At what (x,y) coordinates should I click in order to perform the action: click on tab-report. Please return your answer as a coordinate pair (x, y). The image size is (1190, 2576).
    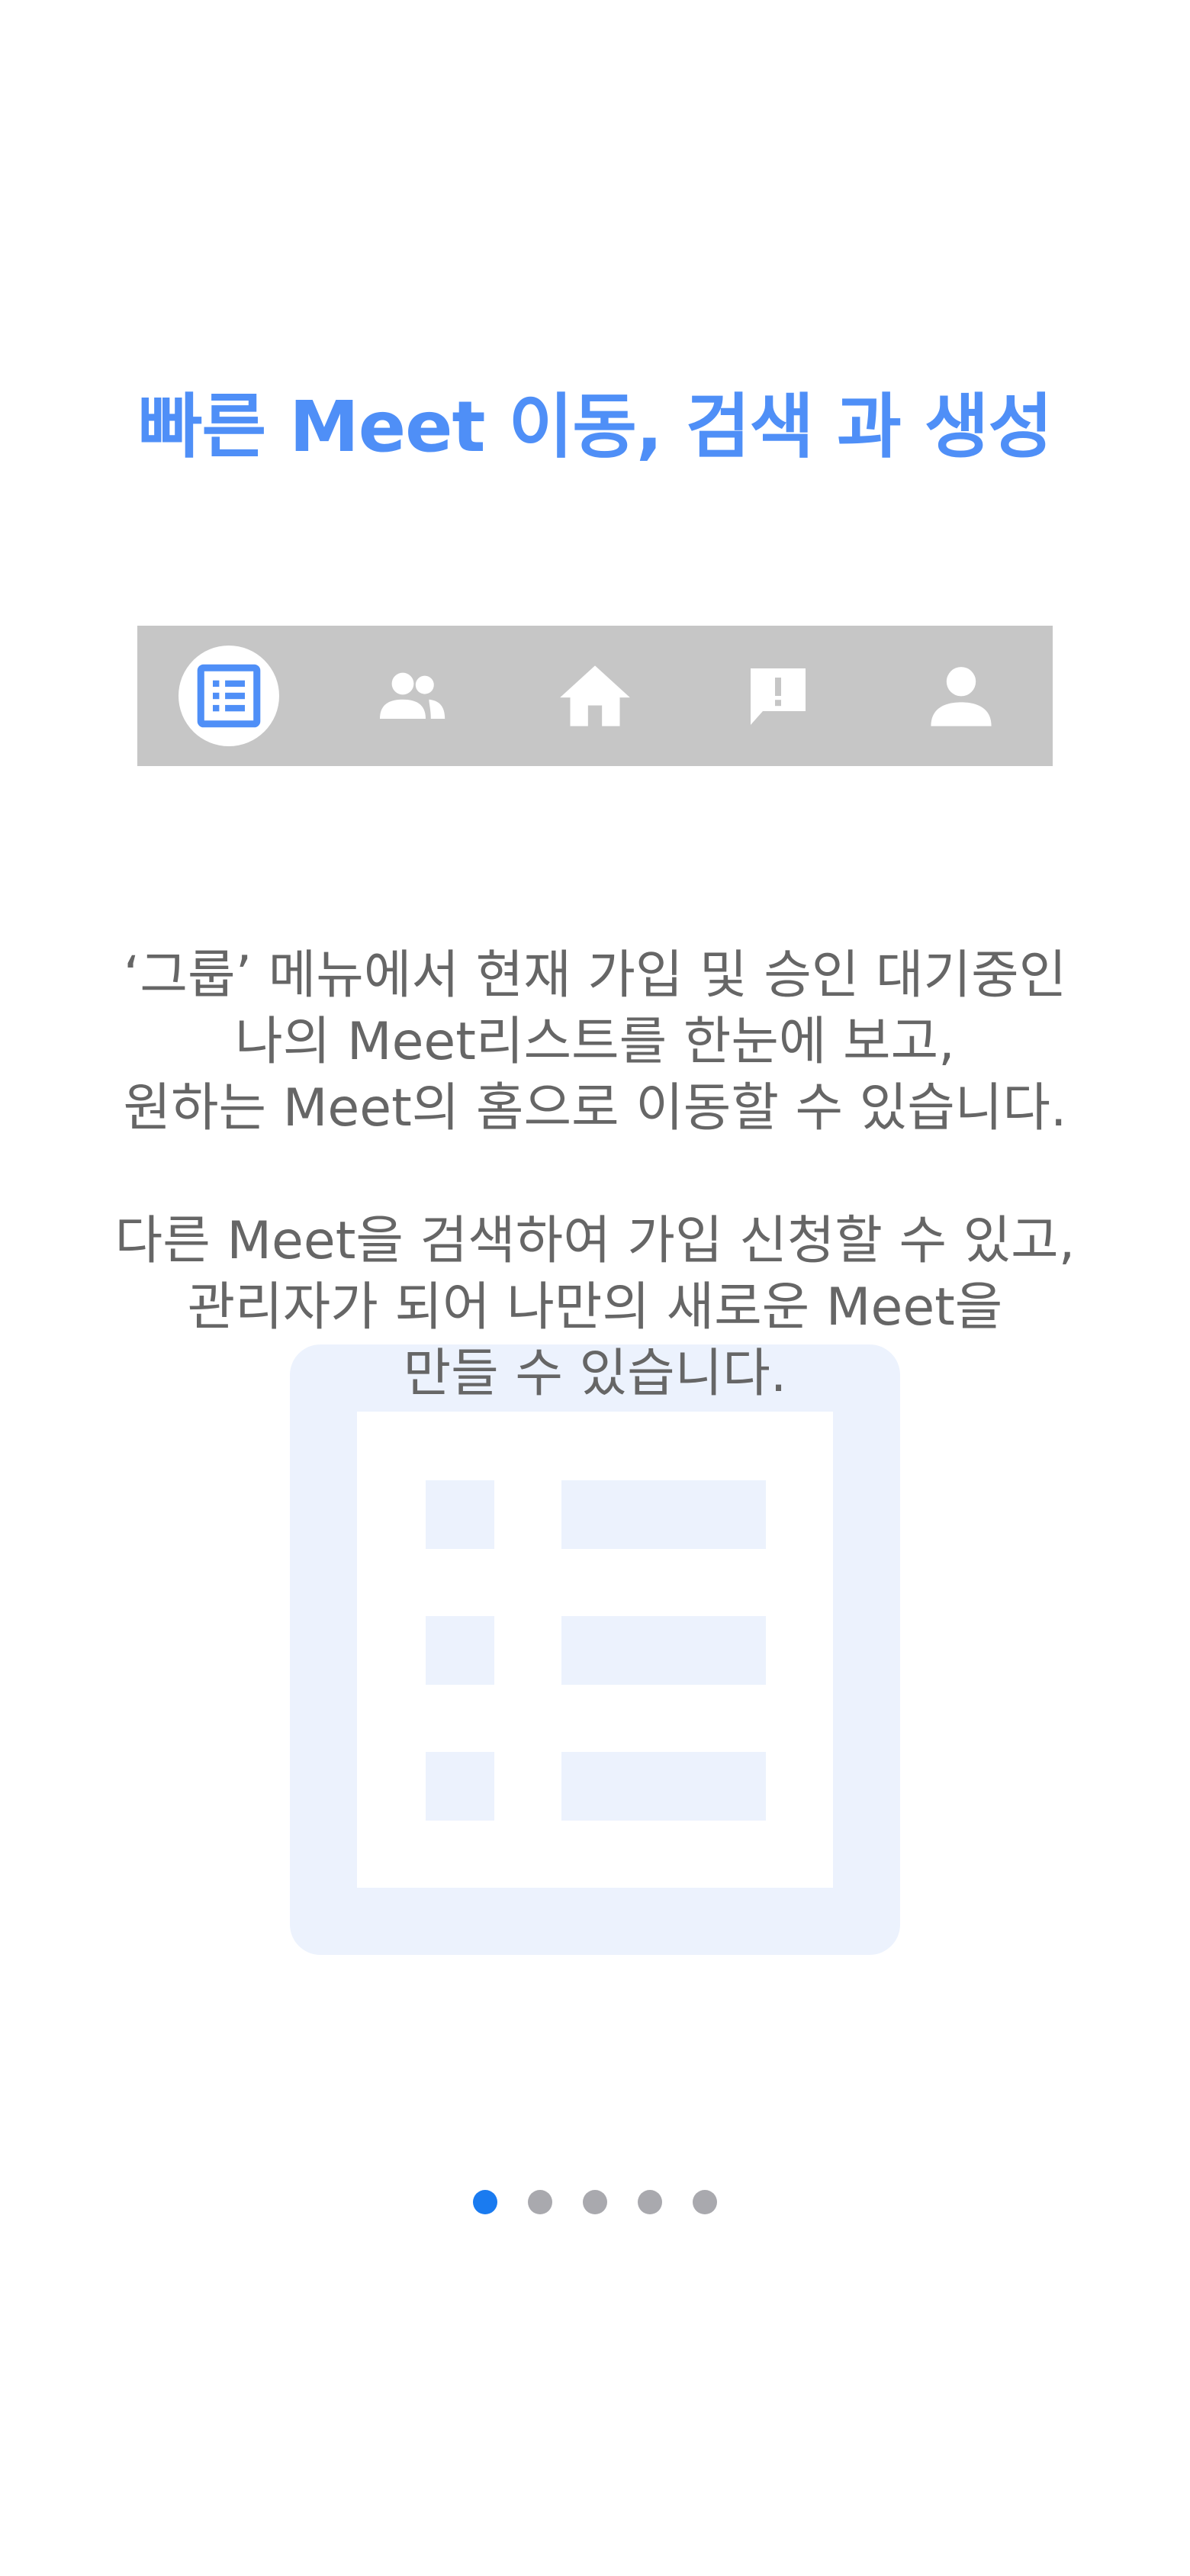
    Looking at the image, I should click on (778, 696).